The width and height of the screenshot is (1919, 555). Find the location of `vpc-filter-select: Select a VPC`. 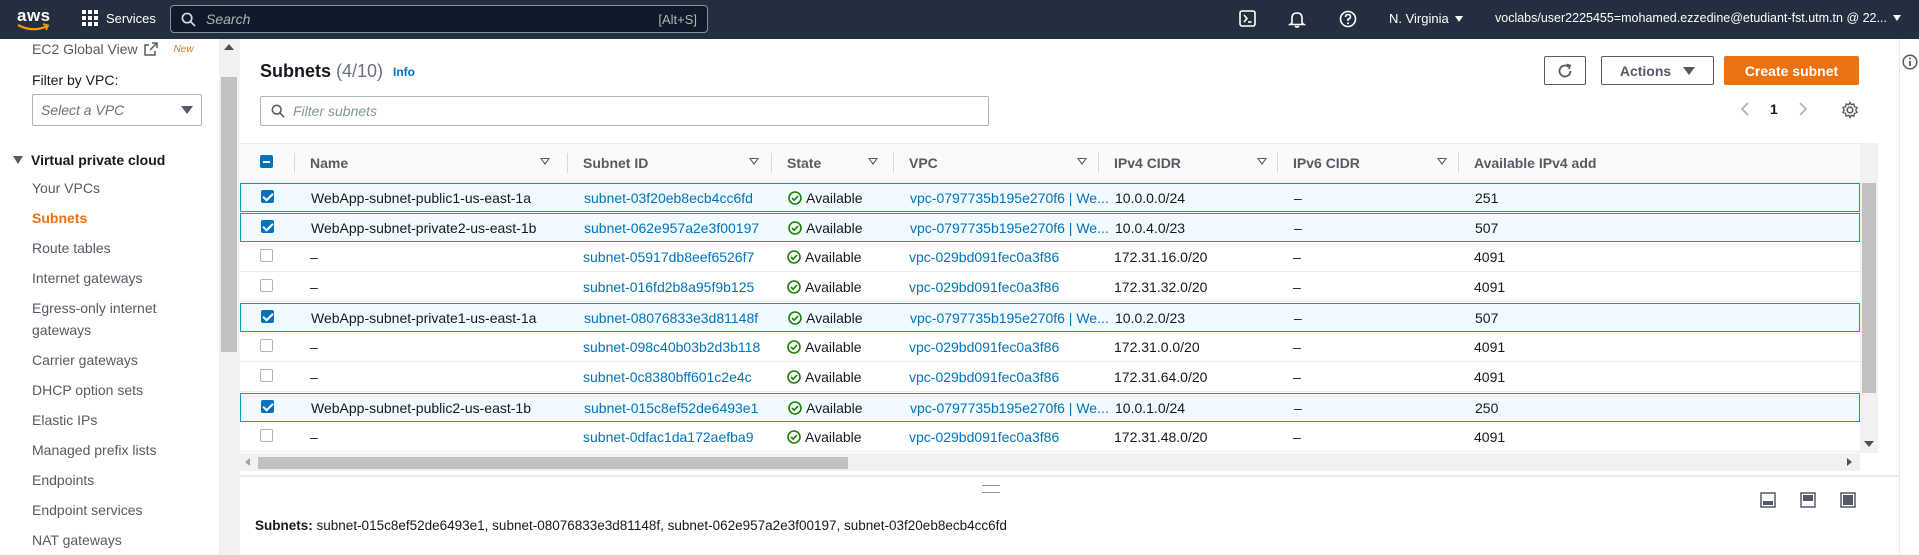

vpc-filter-select: Select a VPC is located at coordinates (117, 110).